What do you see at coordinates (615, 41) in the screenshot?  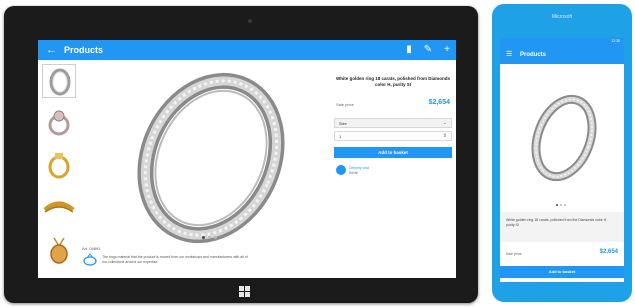 I see `status-time: 12:38` at bounding box center [615, 41].